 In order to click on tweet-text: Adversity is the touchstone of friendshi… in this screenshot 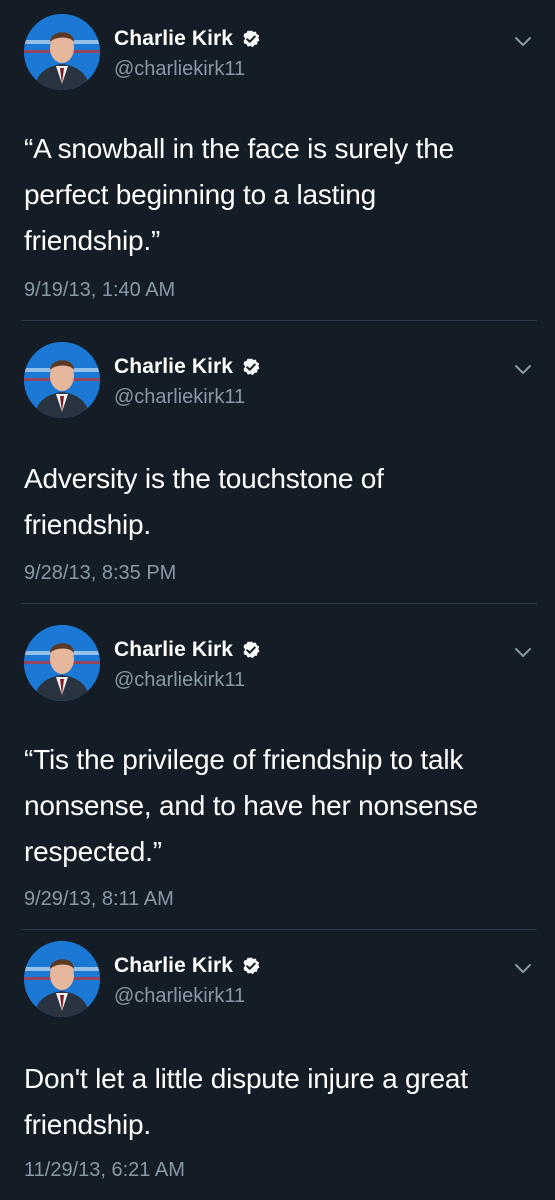, I will do `click(274, 502)`.